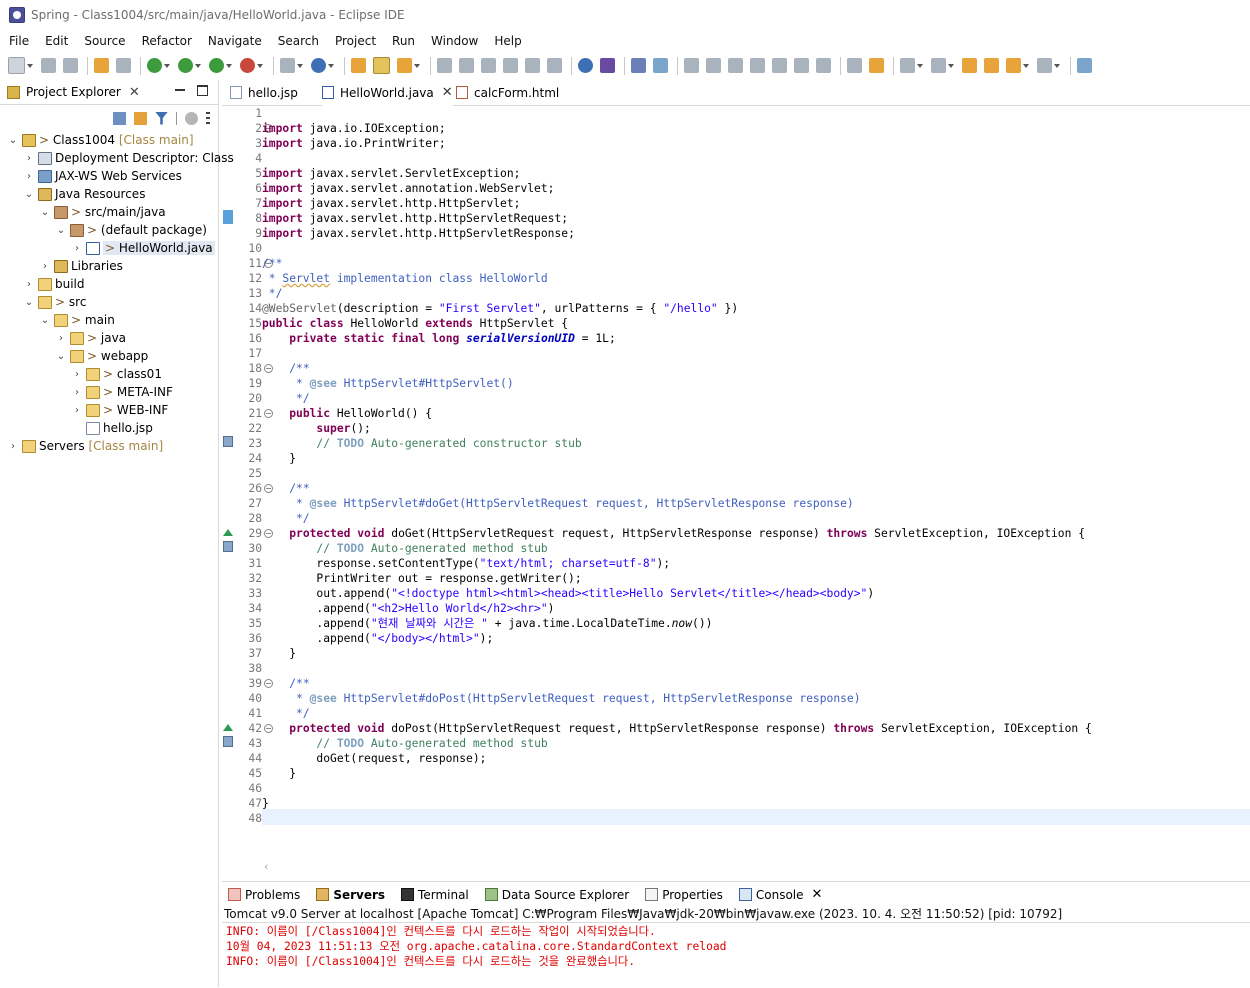 The image size is (1250, 988). What do you see at coordinates (432, 895) in the screenshot?
I see `tab-terminal: Terminal` at bounding box center [432, 895].